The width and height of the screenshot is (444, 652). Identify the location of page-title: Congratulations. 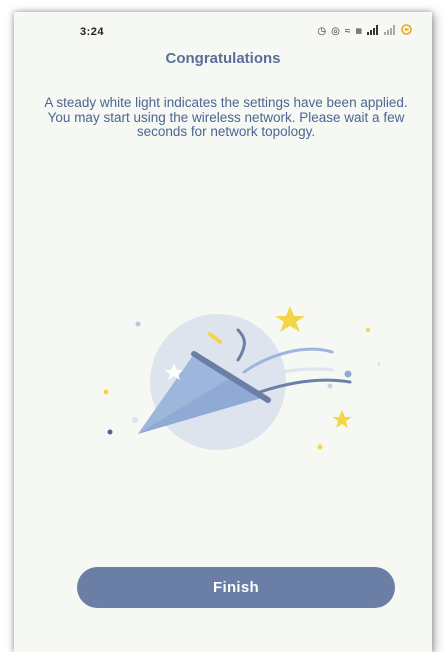
(223, 58).